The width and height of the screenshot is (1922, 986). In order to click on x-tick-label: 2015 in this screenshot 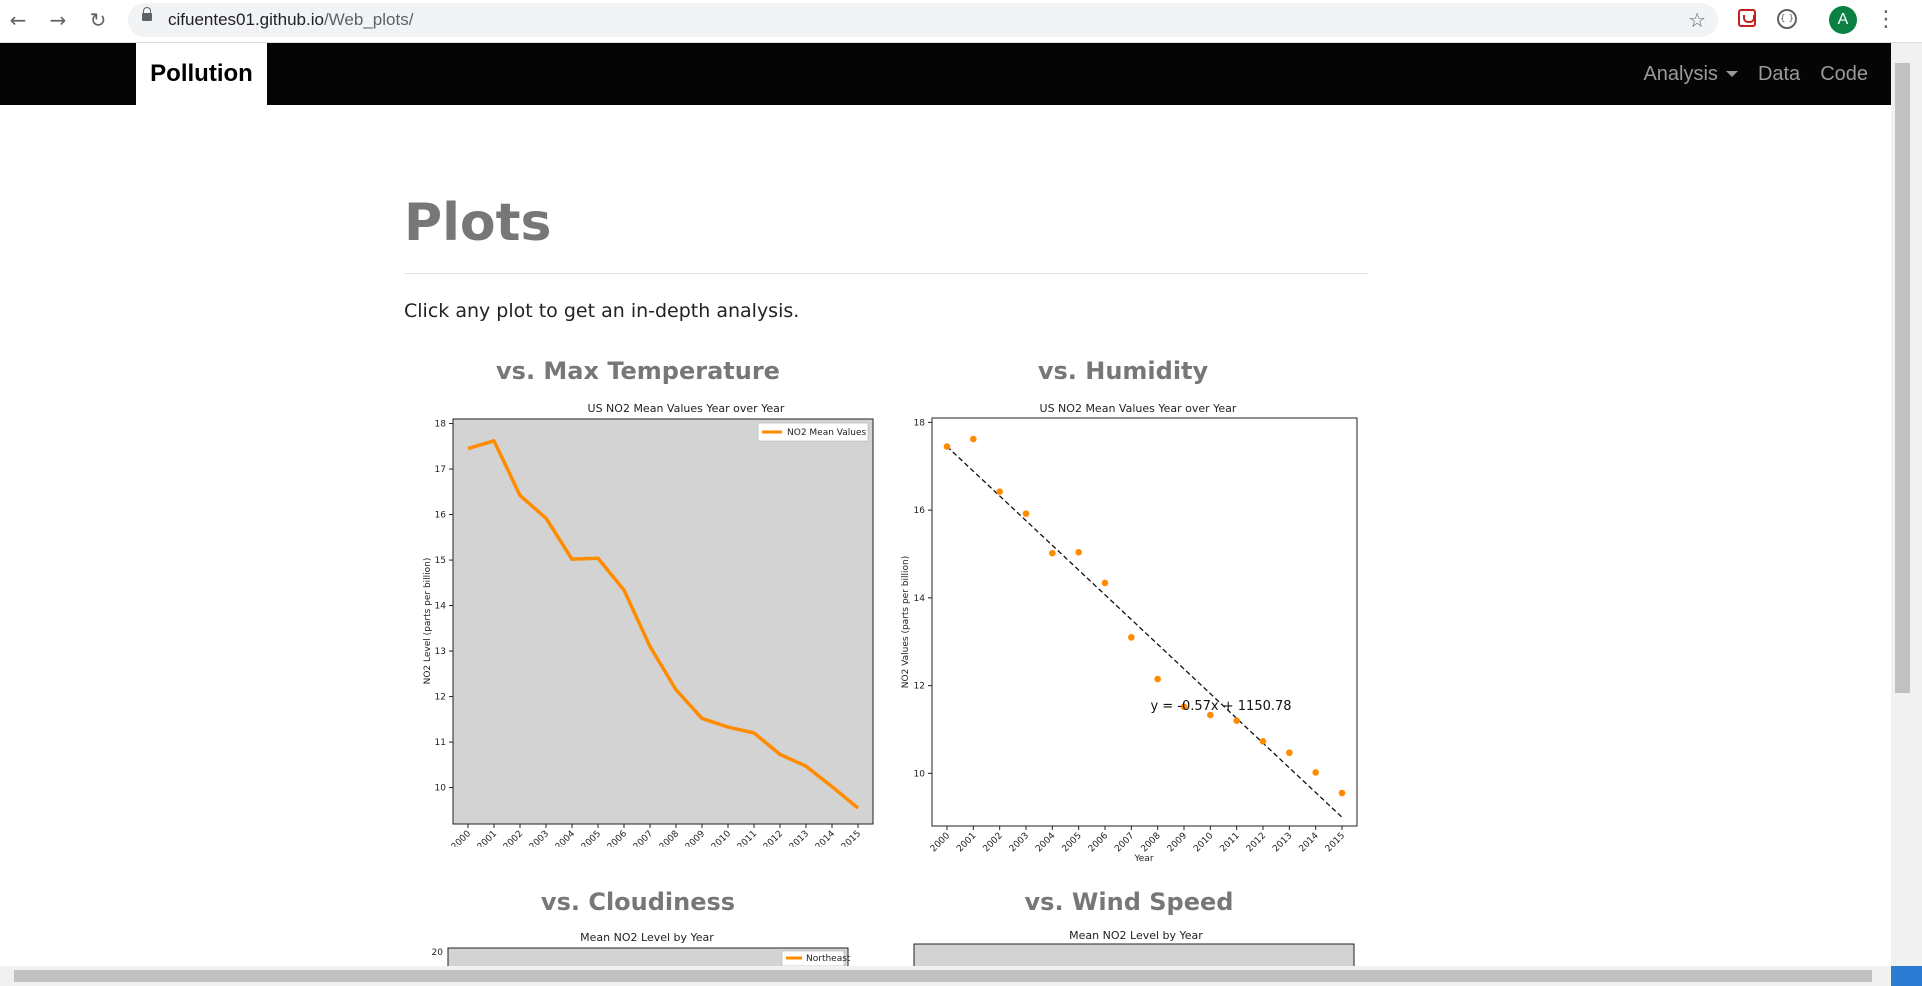, I will do `click(851, 838)`.